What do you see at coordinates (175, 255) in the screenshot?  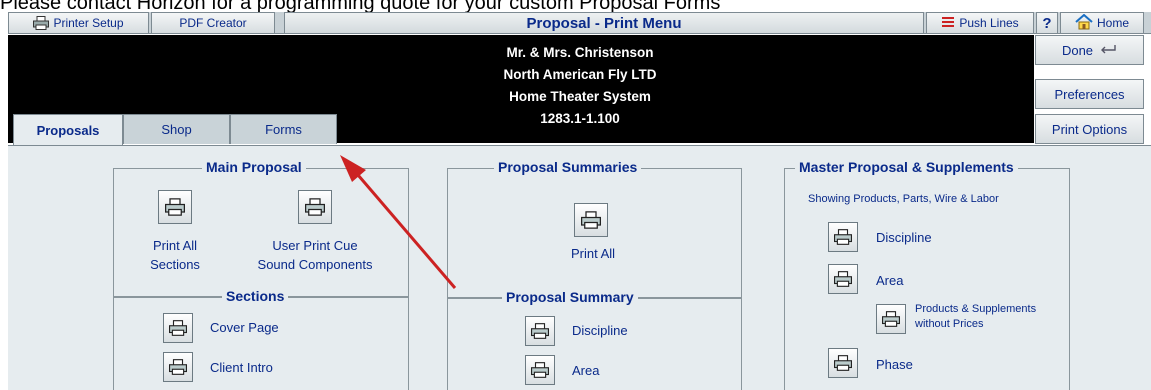 I see `print-all-sections-label: Print All Sections` at bounding box center [175, 255].